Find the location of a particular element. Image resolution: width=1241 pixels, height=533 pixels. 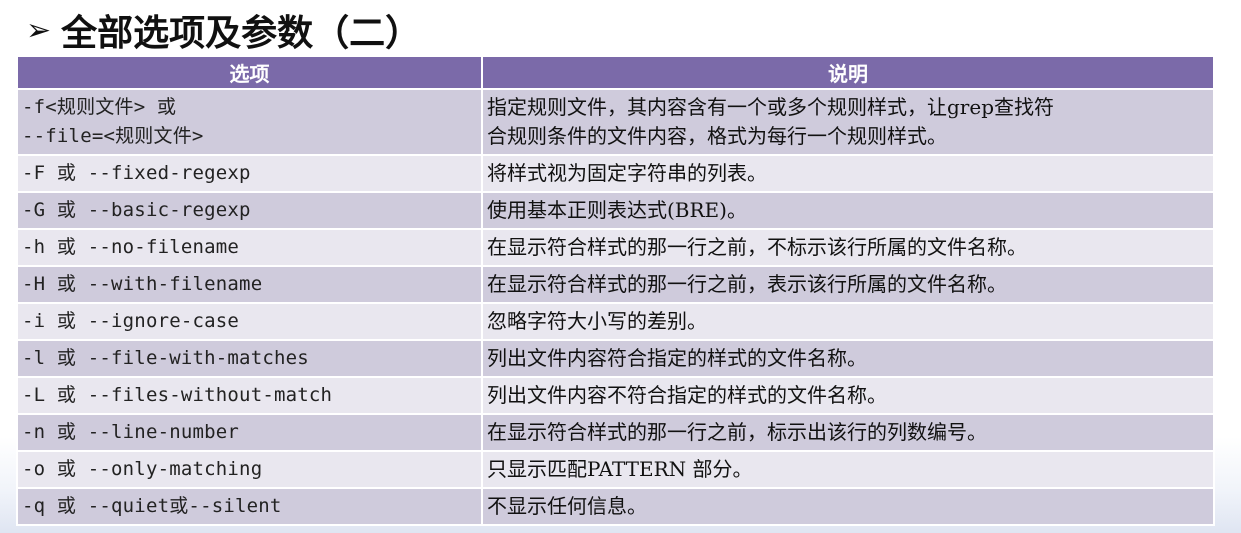

description-cell: 列出文件内容不符合指定的样式的文件名称。 is located at coordinates (848, 395).